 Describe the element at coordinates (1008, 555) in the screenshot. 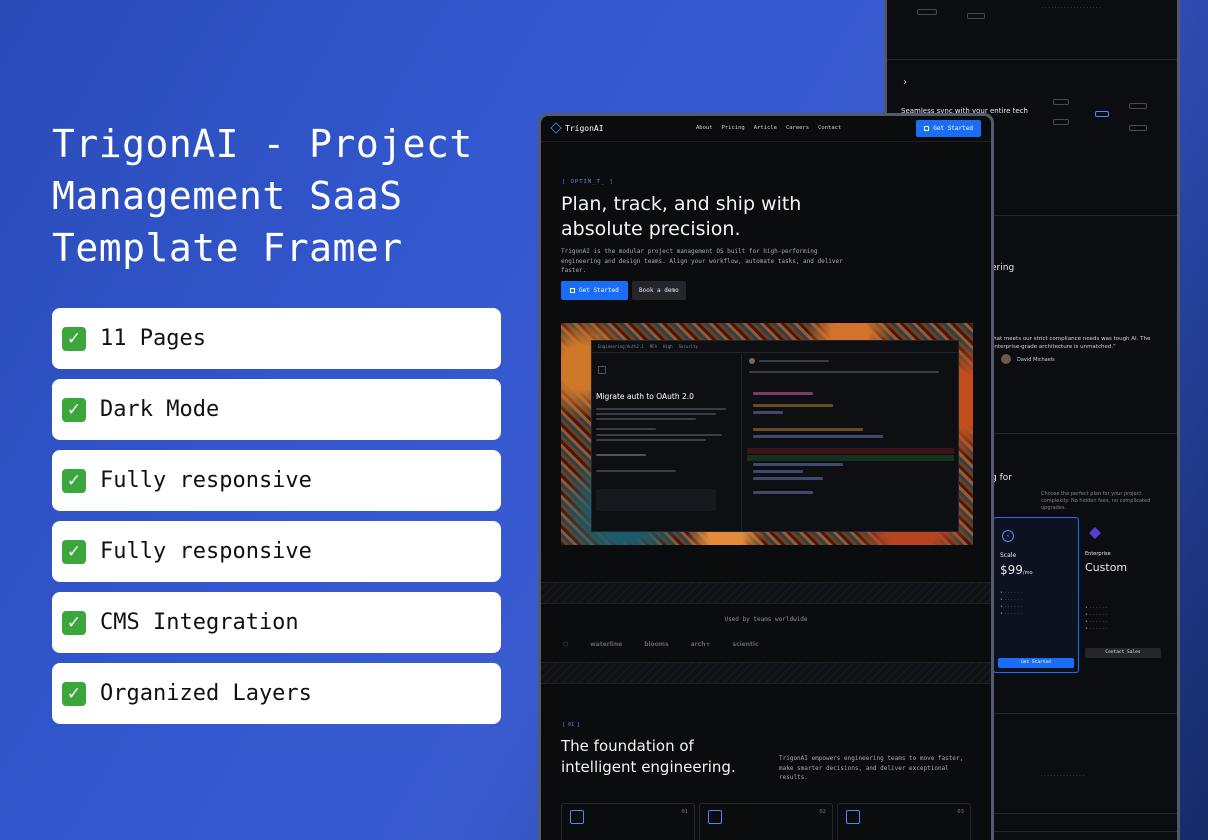

I see `plan-name: Scale` at that location.